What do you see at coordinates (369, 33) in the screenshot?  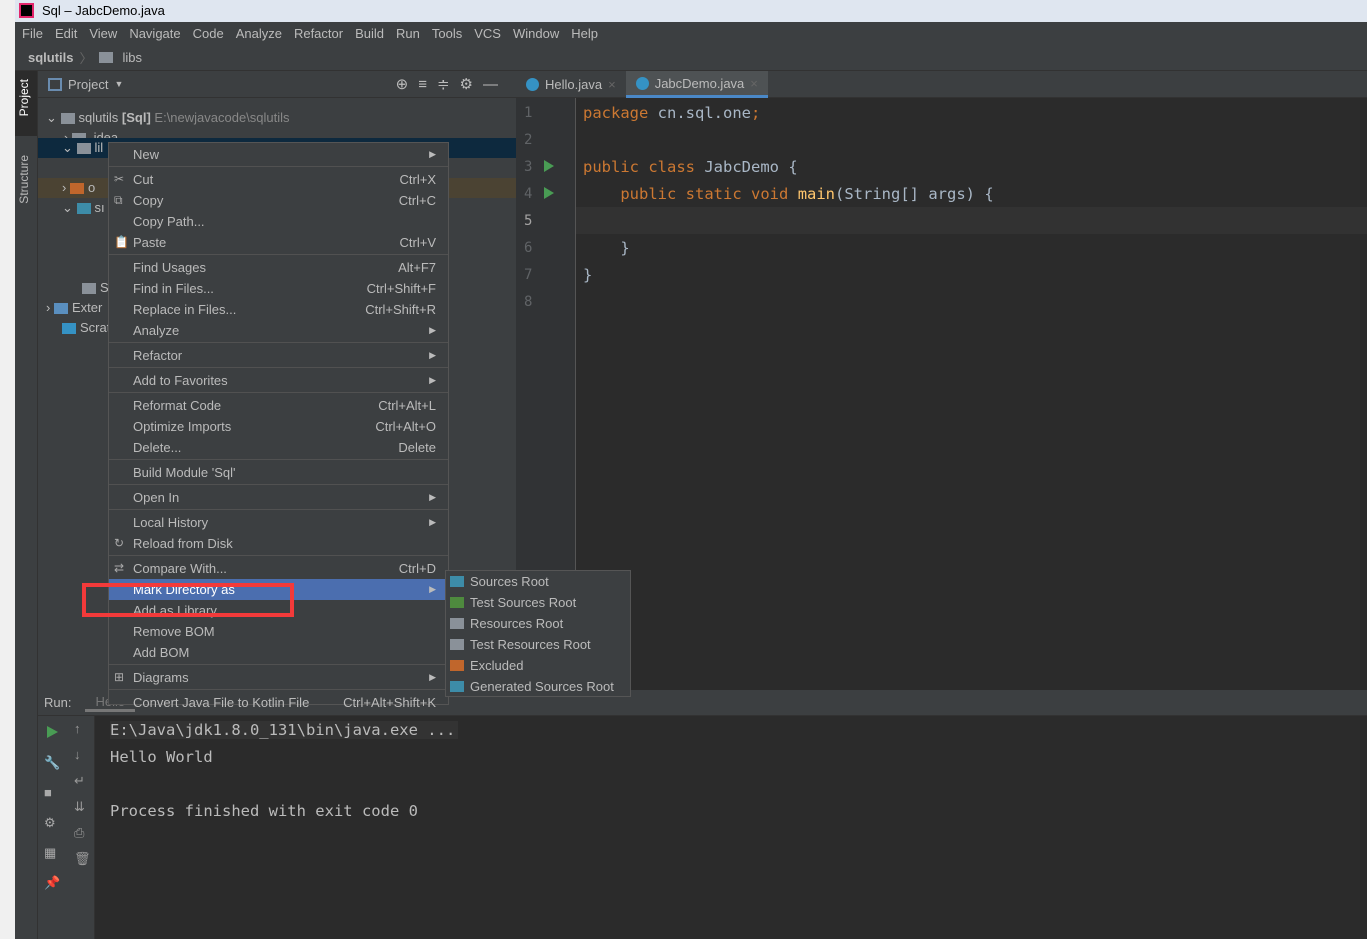 I see `menu-build: Build` at bounding box center [369, 33].